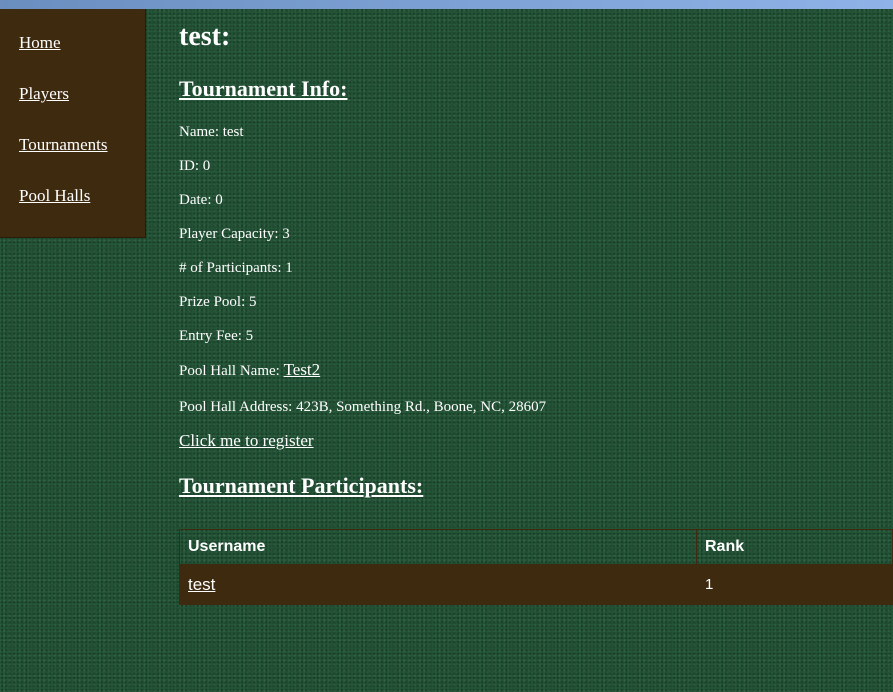 This screenshot has width=893, height=692. Describe the element at coordinates (263, 88) in the screenshot. I see `tournament-info-heading: Tournament Info:` at that location.